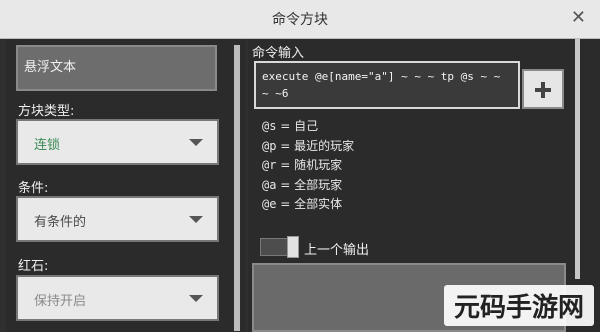 The width and height of the screenshot is (600, 332). I want to click on selector-hint: @s = 自己, so click(308, 127).